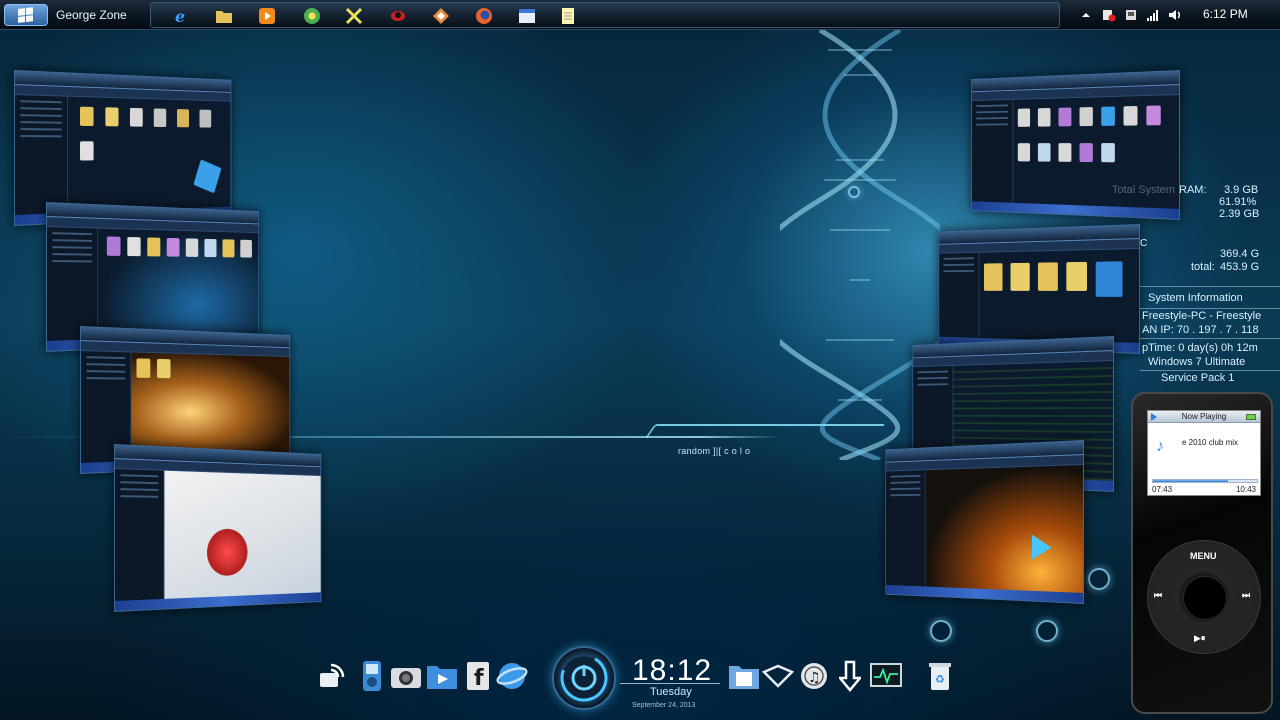 Image resolution: width=1280 pixels, height=720 pixels. What do you see at coordinates (640, 680) in the screenshot?
I see `desktop-dock: f 18:12 Tuesday September 24, 2013 ♫ ♻` at bounding box center [640, 680].